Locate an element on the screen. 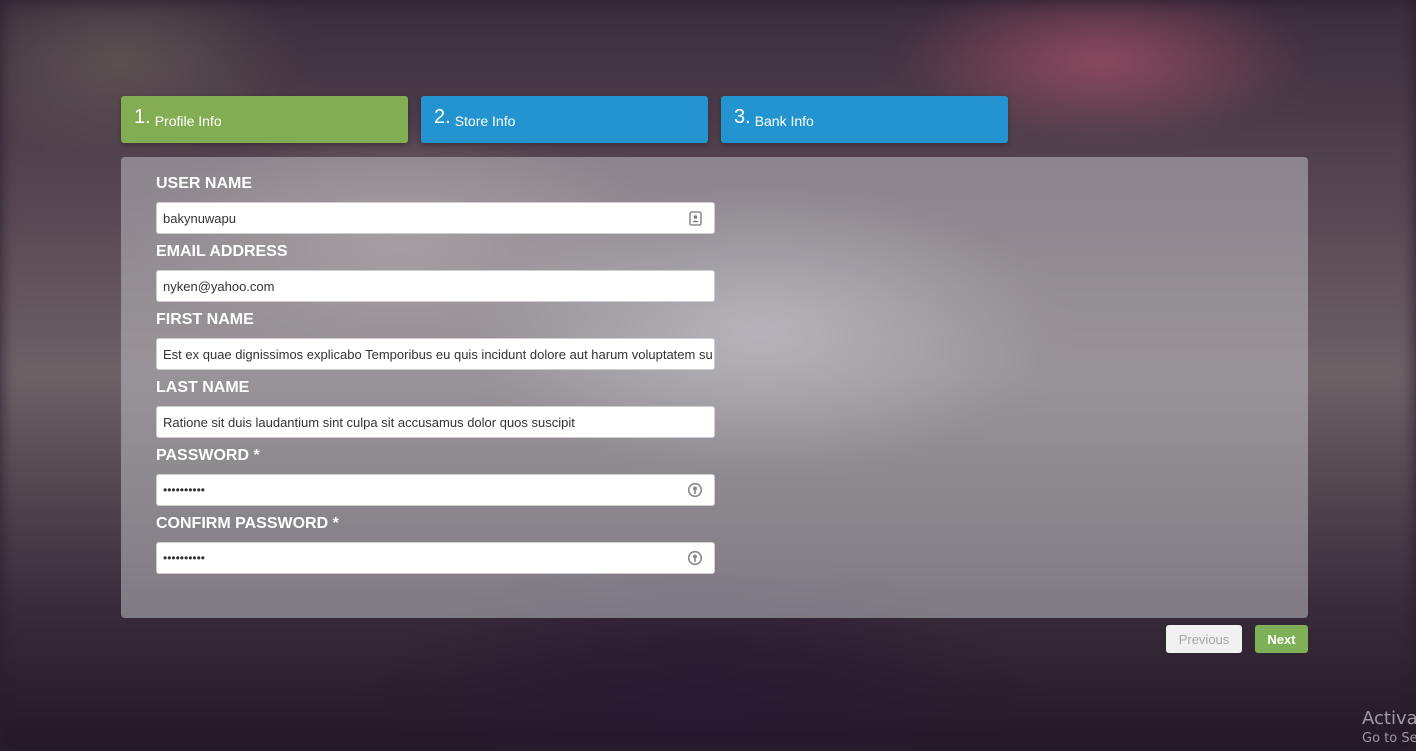 Image resolution: width=1416 pixels, height=751 pixels. step-label: Store Info is located at coordinates (485, 120).